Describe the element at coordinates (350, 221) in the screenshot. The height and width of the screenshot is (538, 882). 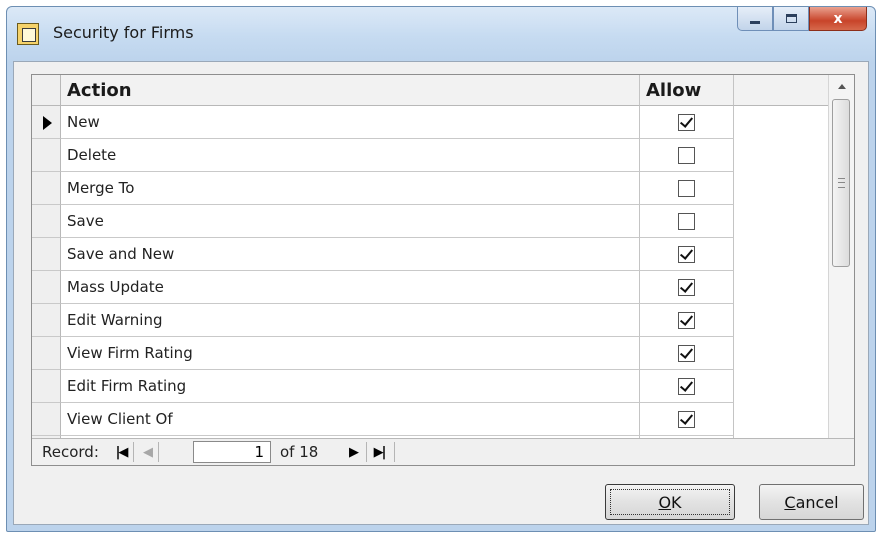
I see `action-cell: Save` at that location.